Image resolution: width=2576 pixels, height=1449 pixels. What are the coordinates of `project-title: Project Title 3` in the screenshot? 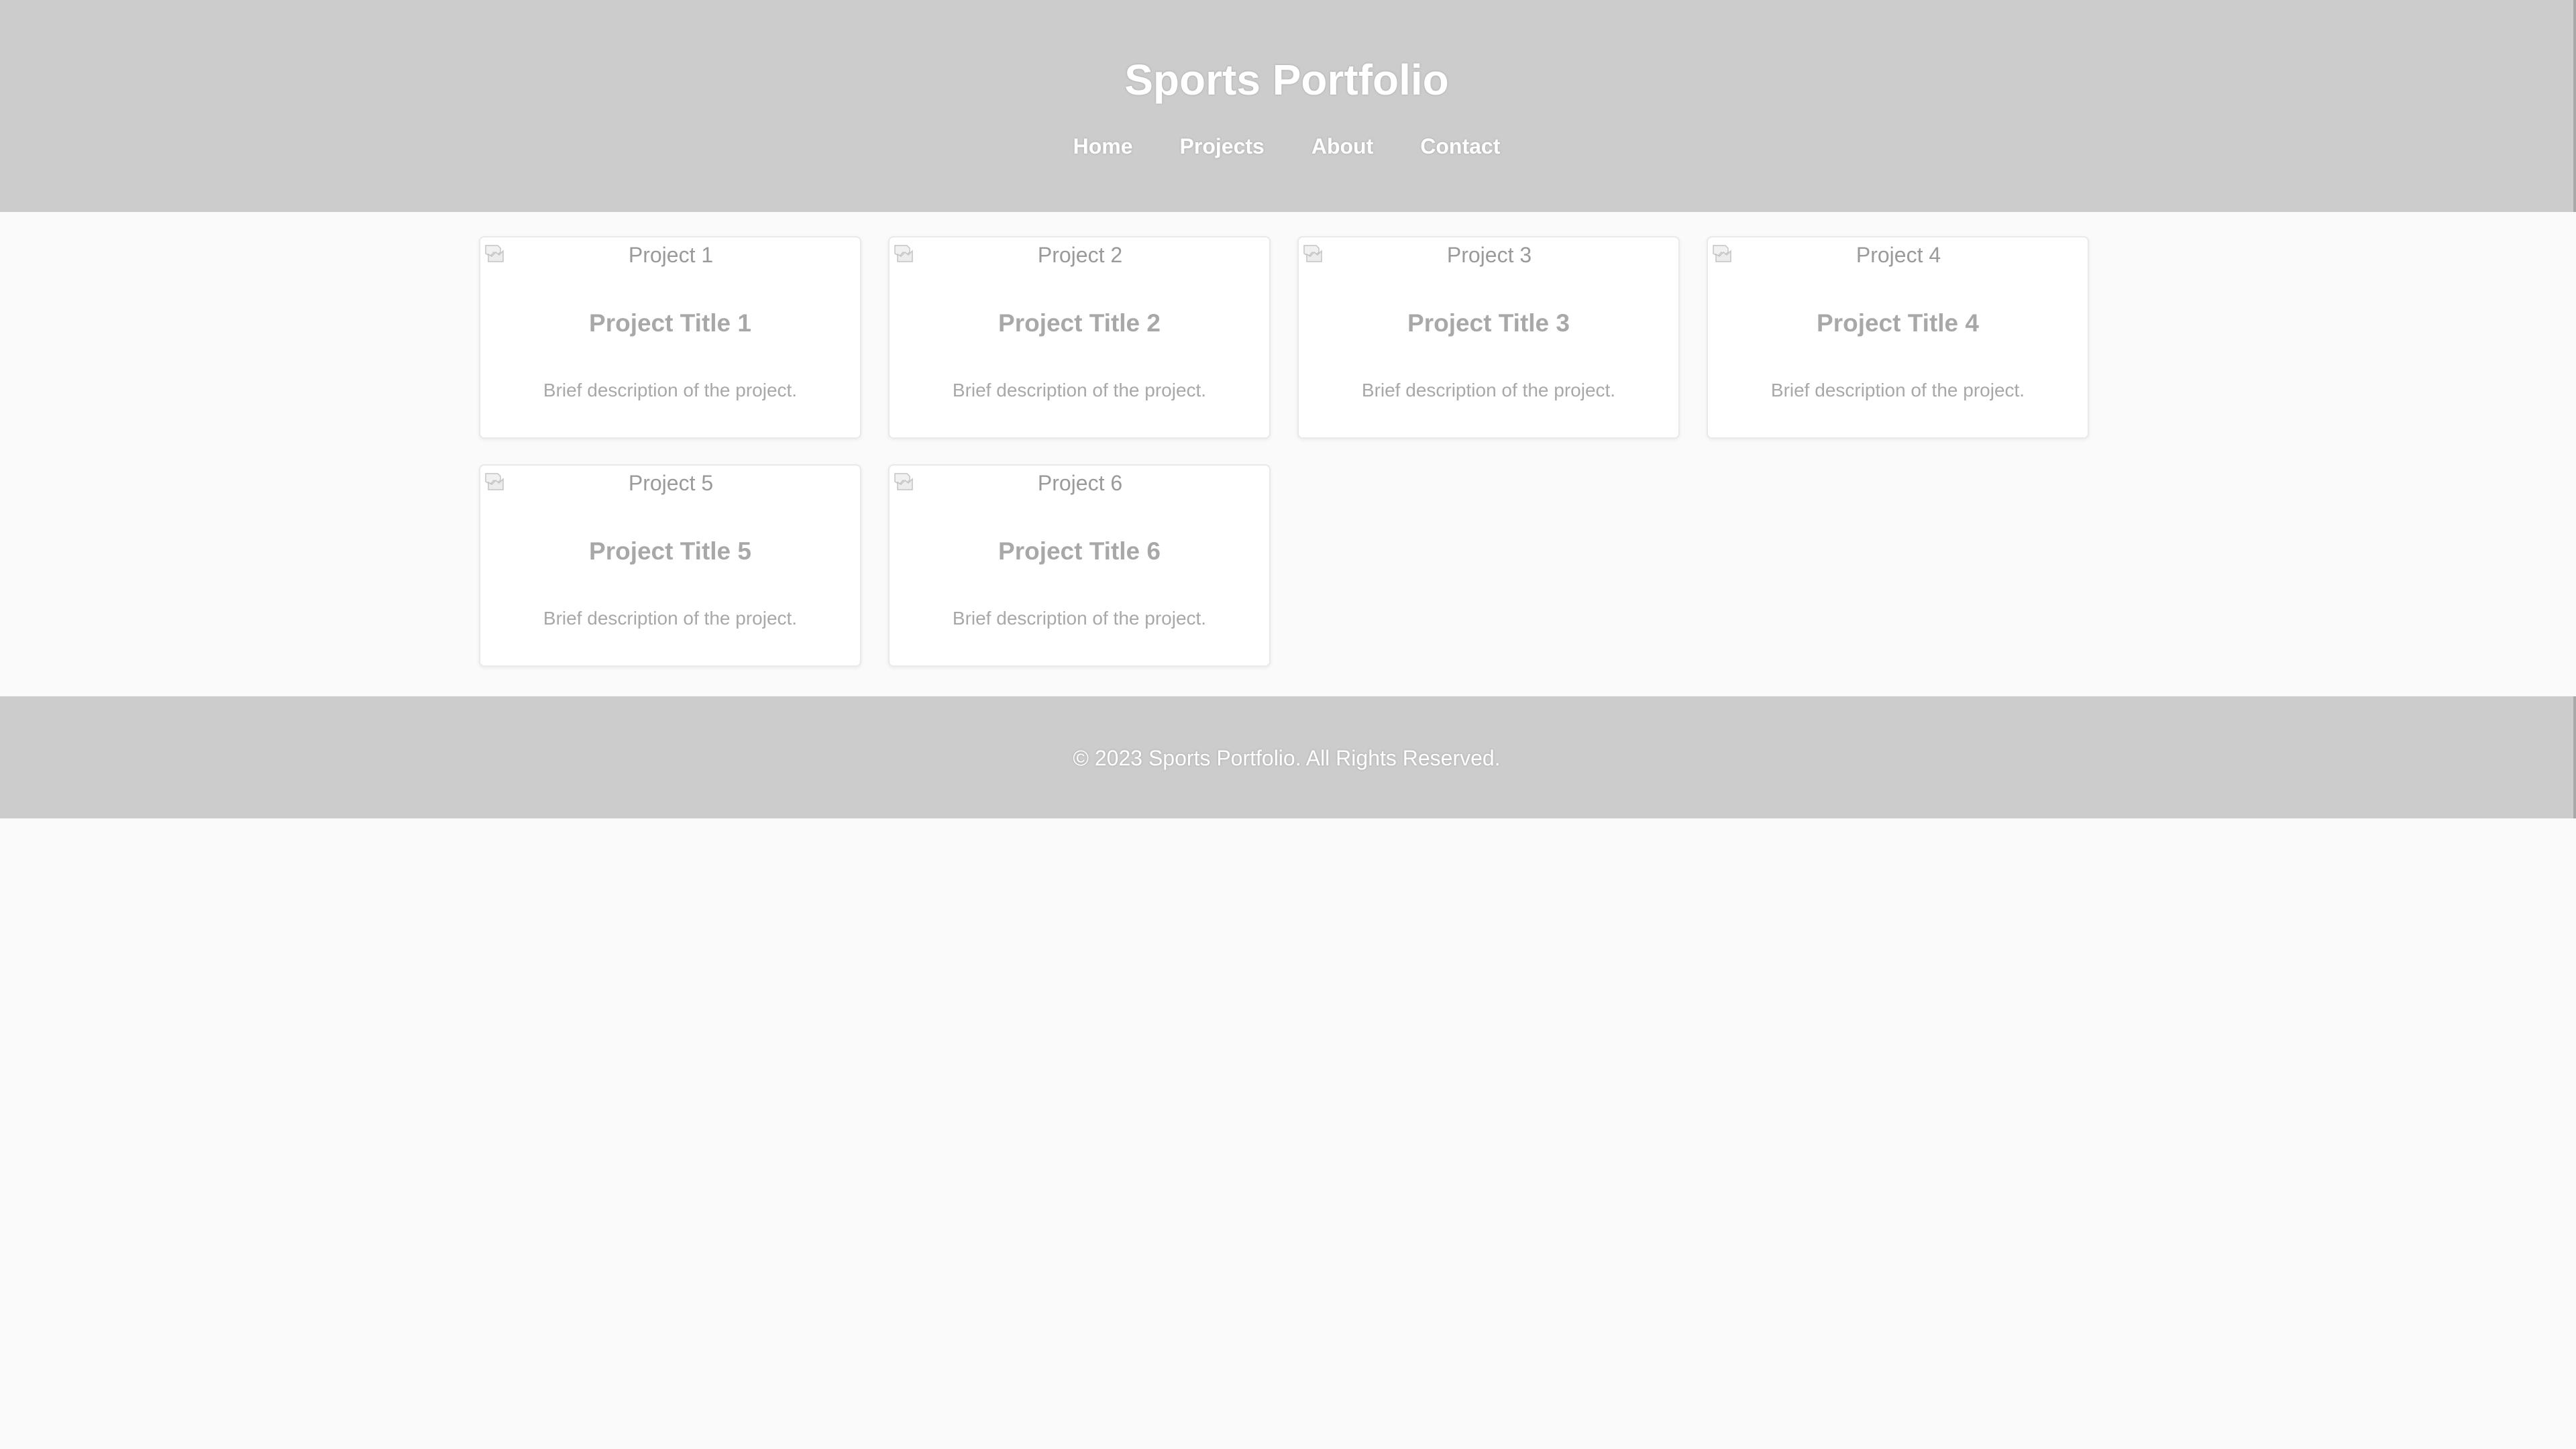 It's located at (1488, 323).